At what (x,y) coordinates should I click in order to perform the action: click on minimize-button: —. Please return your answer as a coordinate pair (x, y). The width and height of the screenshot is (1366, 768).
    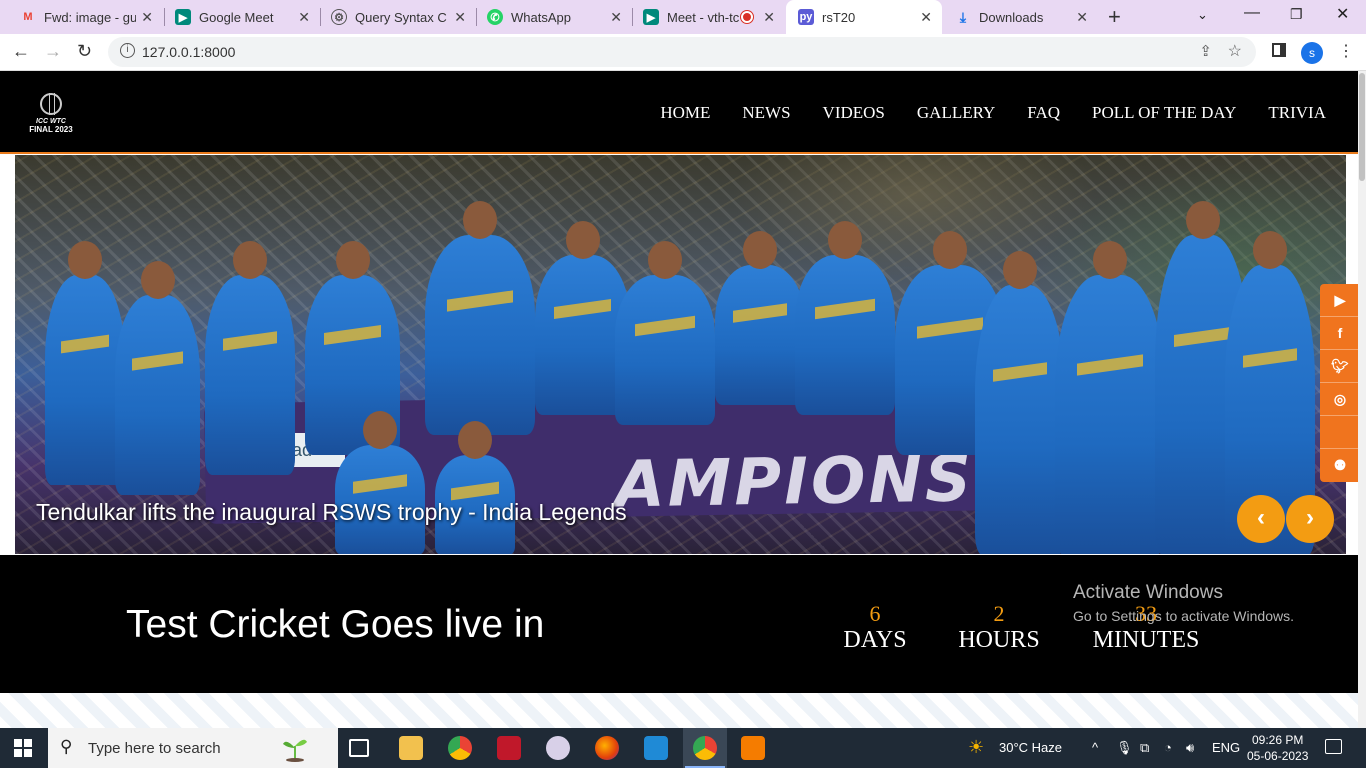
    Looking at the image, I should click on (1252, 13).